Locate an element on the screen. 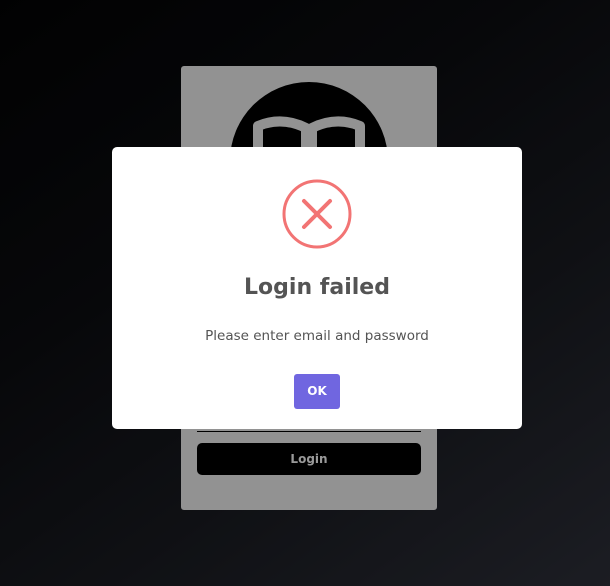 This screenshot has width=610, height=586. dialog-message: Please enter email and password is located at coordinates (317, 336).